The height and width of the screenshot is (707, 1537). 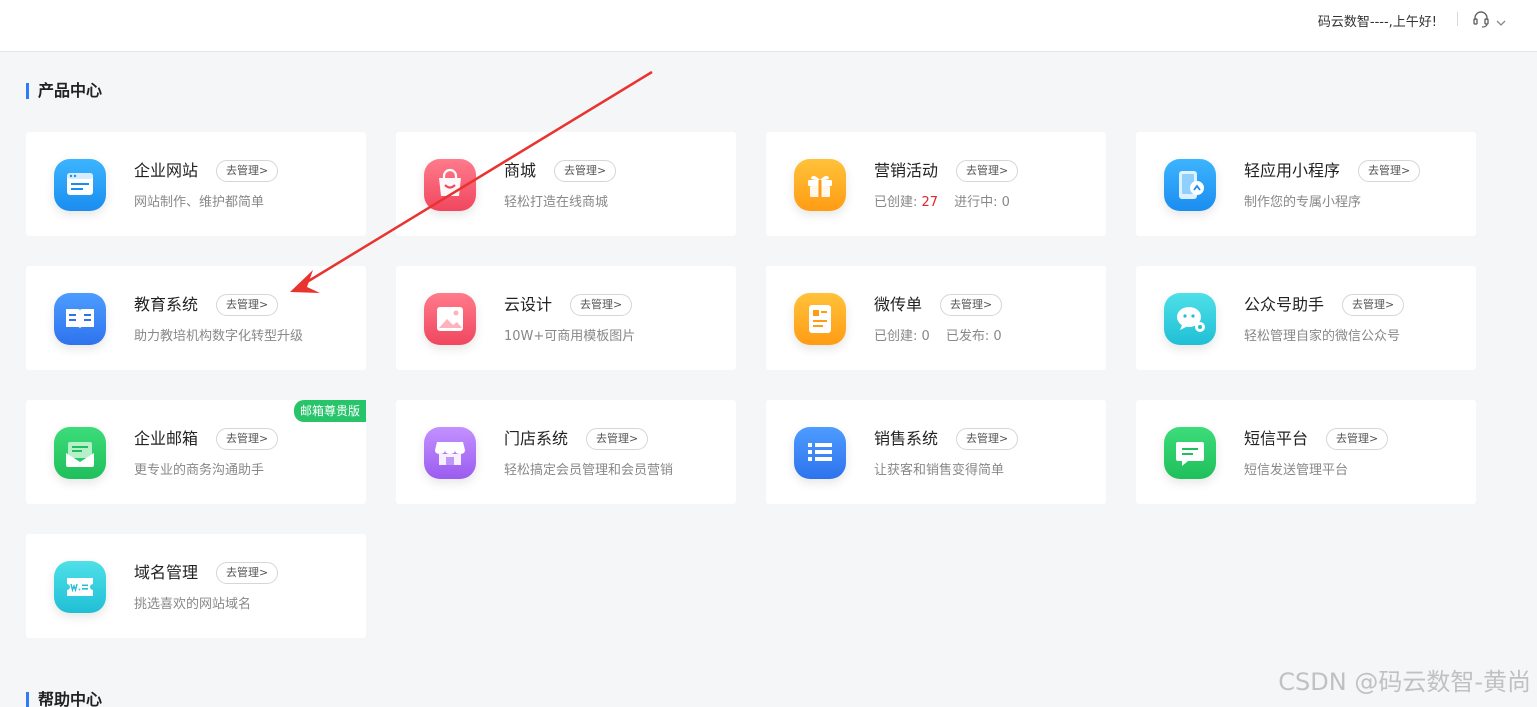 I want to click on section-title-help-center: 帮助中心, so click(x=64, y=698).